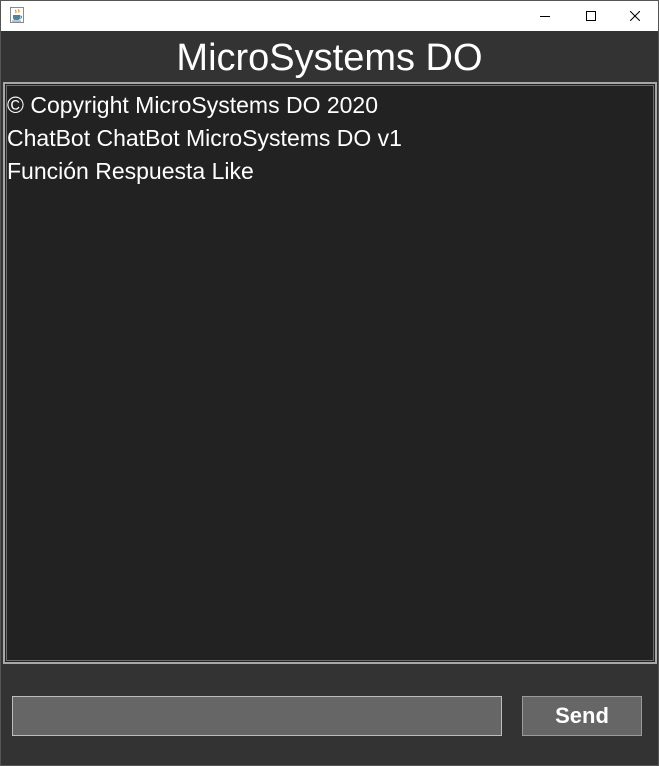 The width and height of the screenshot is (659, 766). I want to click on chat-line-version: ChatBot ChatBot MicroSystems DO v1, so click(204, 138).